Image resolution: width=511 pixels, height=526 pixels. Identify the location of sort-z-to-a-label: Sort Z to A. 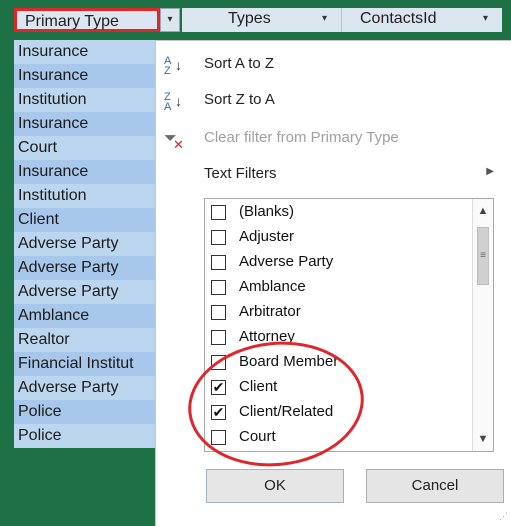
(239, 99).